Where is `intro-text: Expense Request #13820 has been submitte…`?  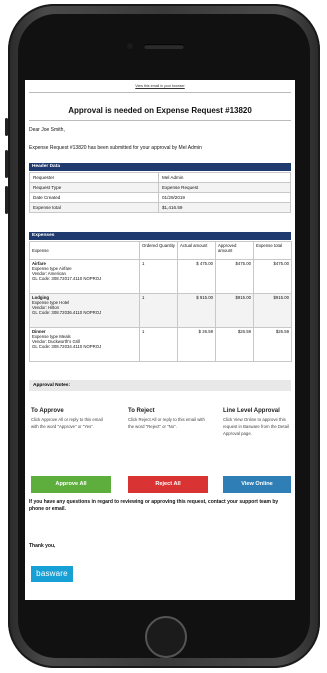
intro-text: Expense Request #13820 has been submitte… is located at coordinates (115, 148).